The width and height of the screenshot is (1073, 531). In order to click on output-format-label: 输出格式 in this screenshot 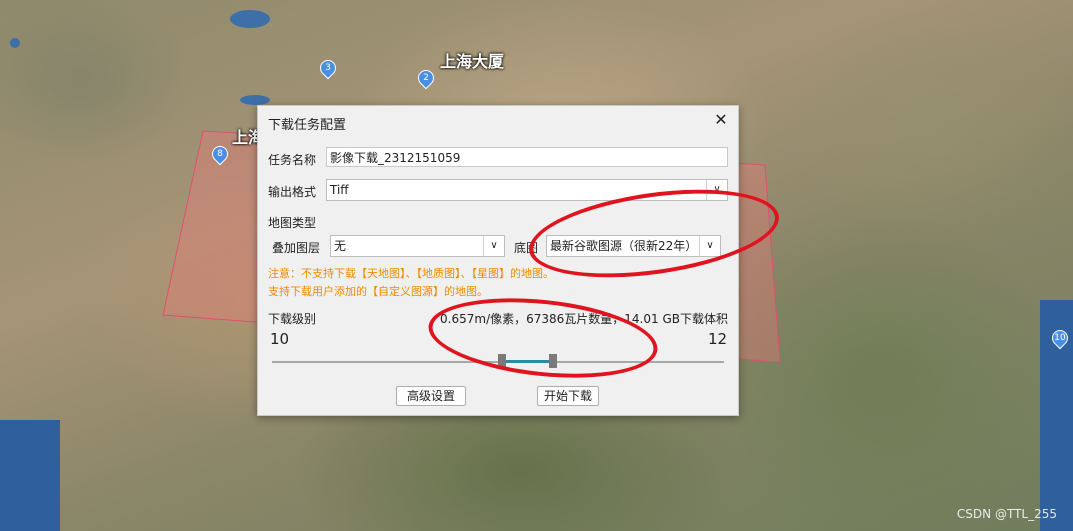, I will do `click(292, 192)`.